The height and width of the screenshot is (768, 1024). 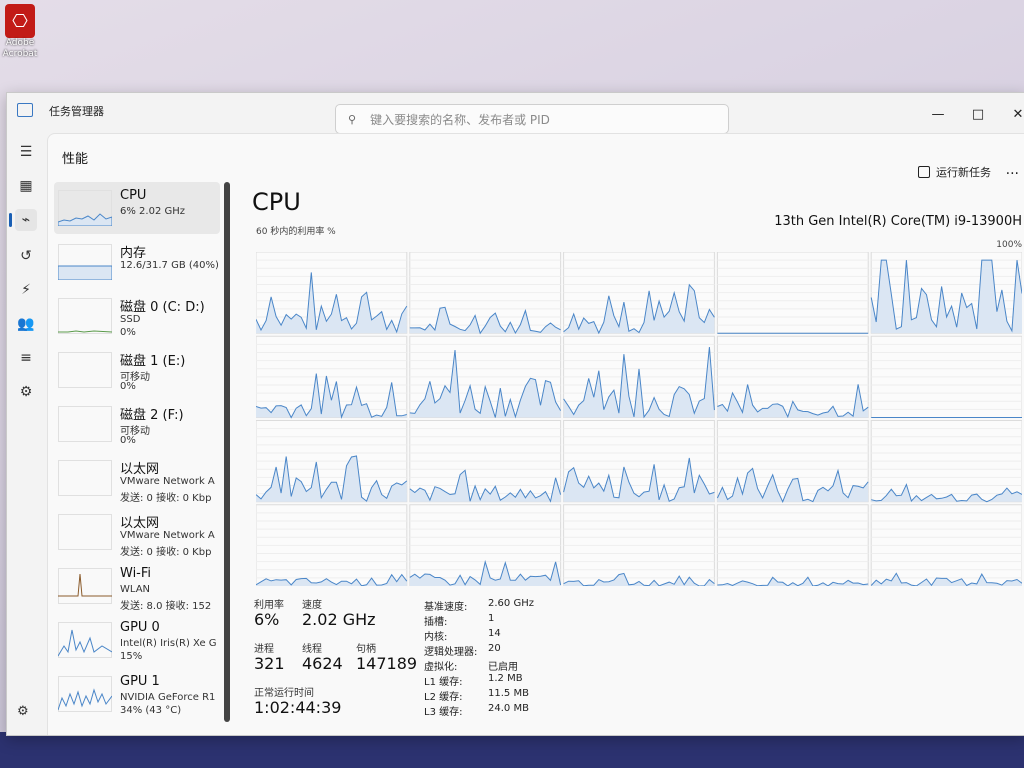 I want to click on sidebar-item-detail: NVIDIA GeForce R1, so click(x=168, y=697).